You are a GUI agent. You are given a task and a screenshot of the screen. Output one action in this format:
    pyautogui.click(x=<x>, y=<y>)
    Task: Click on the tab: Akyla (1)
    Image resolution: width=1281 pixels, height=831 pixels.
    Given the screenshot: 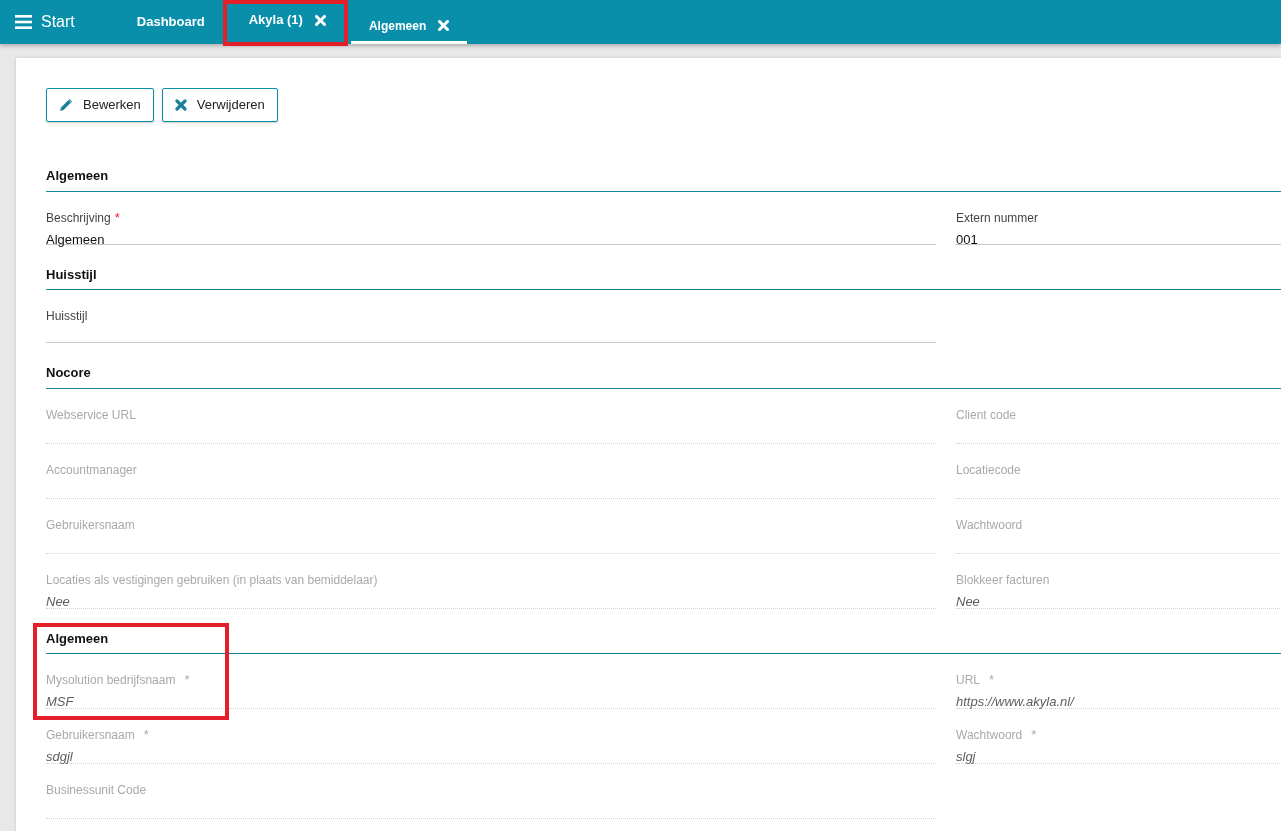 What is the action you would take?
    pyautogui.click(x=285, y=23)
    